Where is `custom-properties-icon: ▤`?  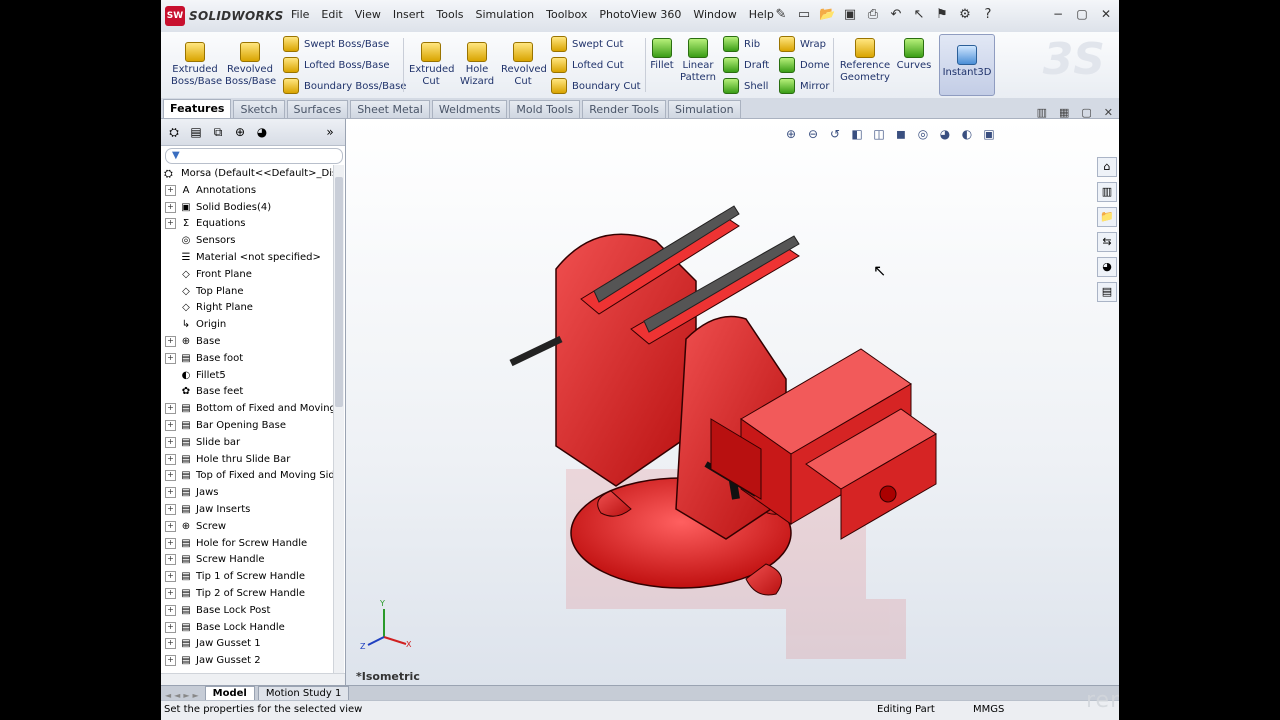
custom-properties-icon: ▤ is located at coordinates (1107, 292).